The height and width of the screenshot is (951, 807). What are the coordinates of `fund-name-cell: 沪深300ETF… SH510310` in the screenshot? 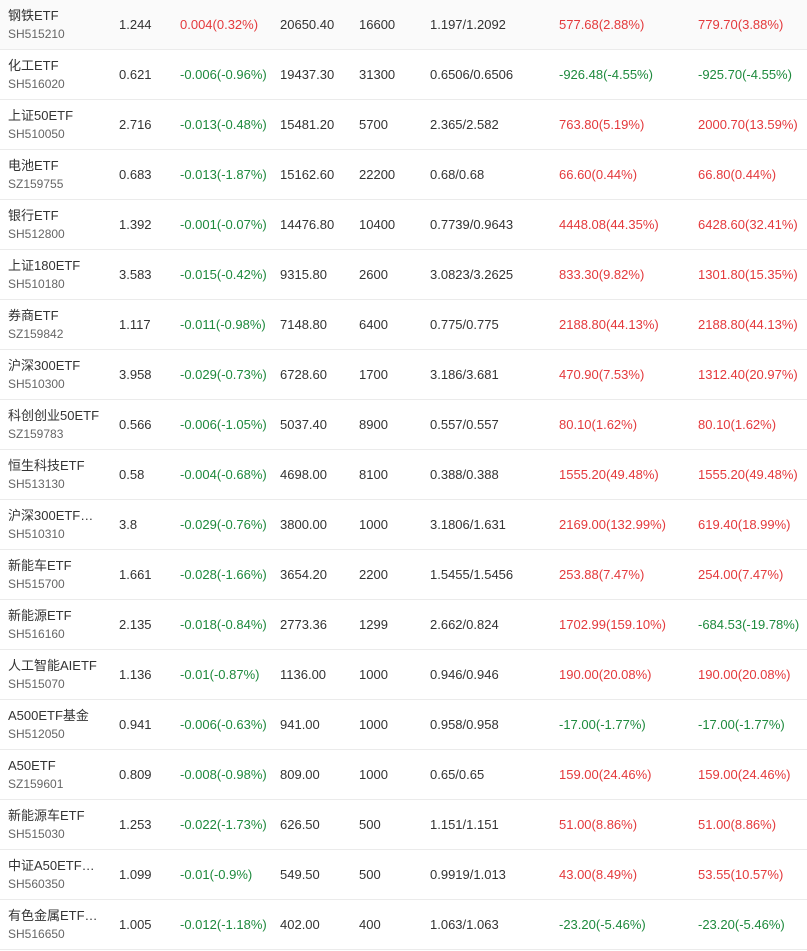 It's located at (58, 524).